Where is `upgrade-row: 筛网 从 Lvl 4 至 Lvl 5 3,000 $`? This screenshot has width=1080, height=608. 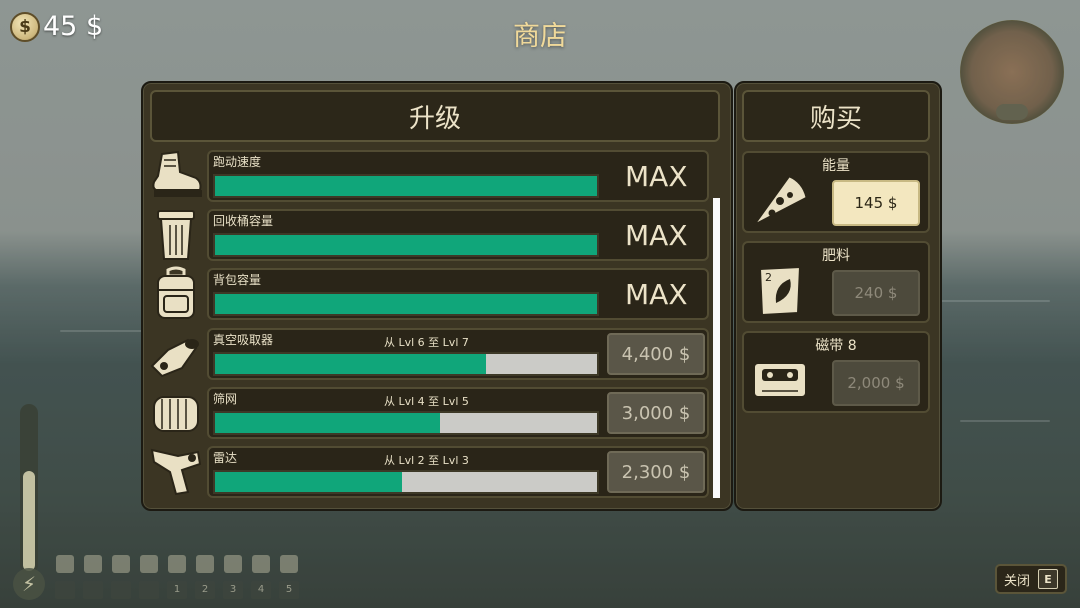
upgrade-row: 筛网 从 Lvl 4 至 Lvl 5 3,000 $ is located at coordinates (458, 413).